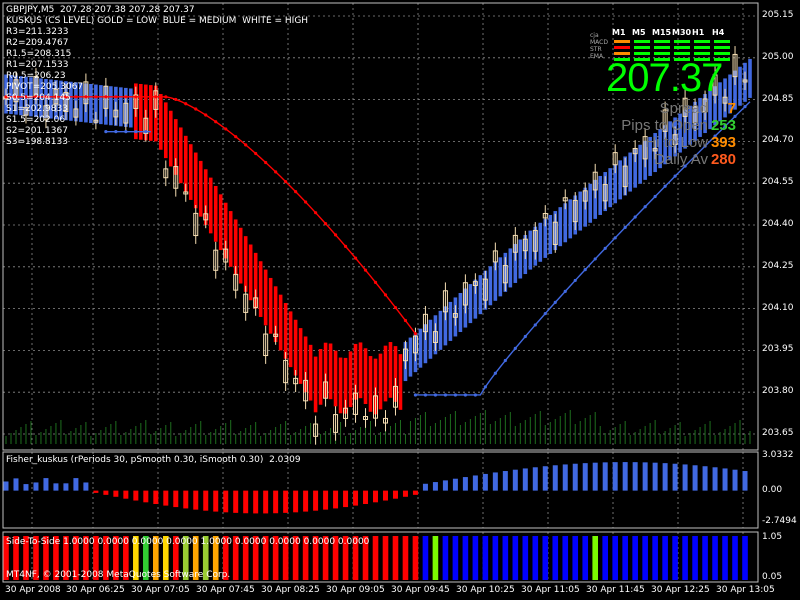  Describe the element at coordinates (778, 433) in the screenshot. I see `price-tick: 203.65` at that location.